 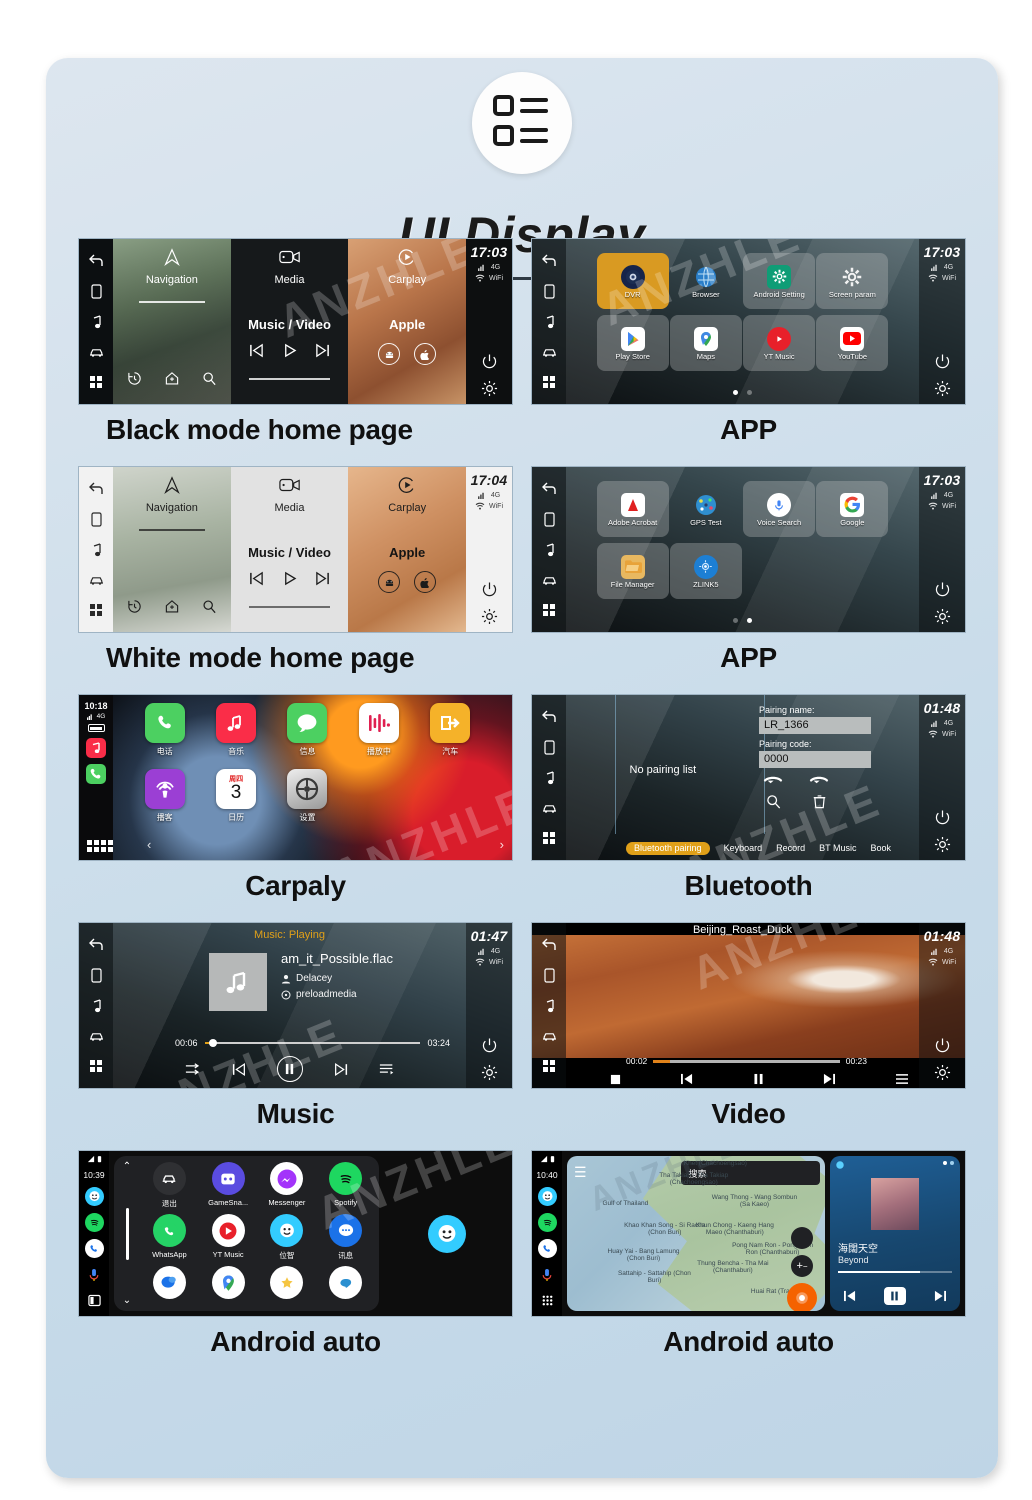 What do you see at coordinates (425, 354) in the screenshot?
I see `apple-icon` at bounding box center [425, 354].